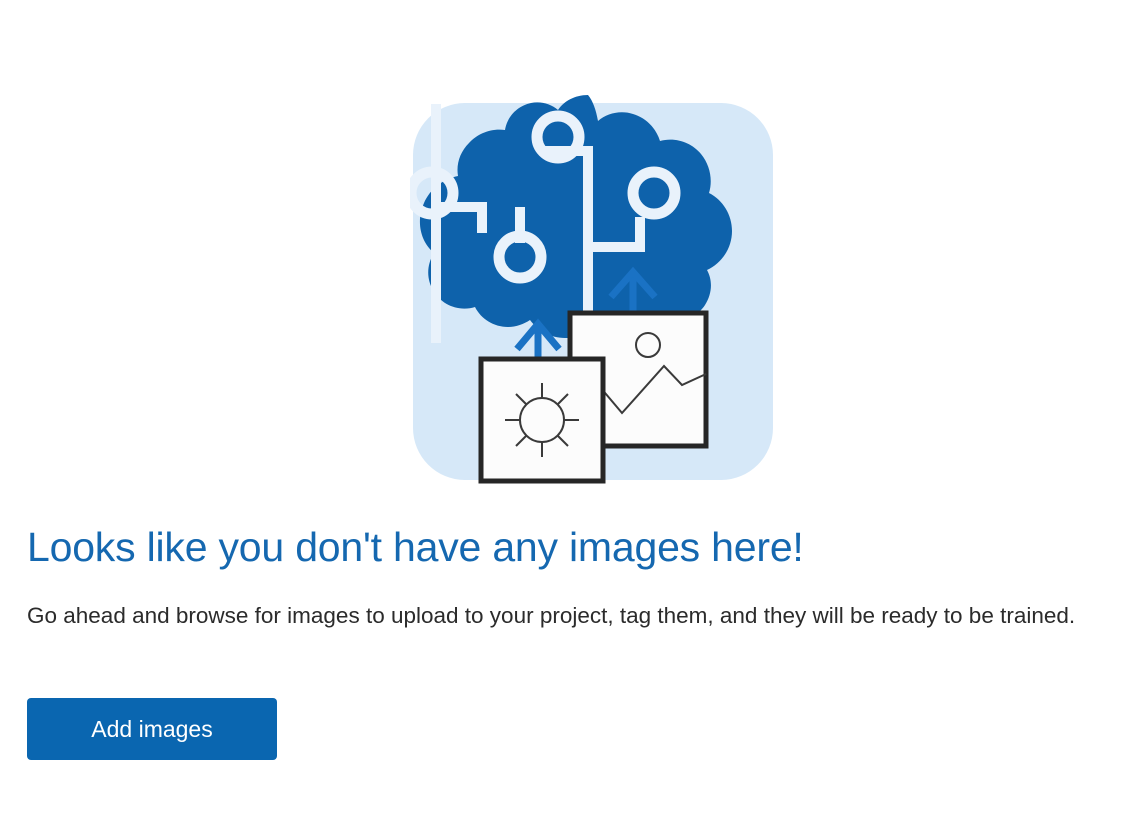  Describe the element at coordinates (542, 420) in the screenshot. I see `sun-photo-card-icon` at that location.